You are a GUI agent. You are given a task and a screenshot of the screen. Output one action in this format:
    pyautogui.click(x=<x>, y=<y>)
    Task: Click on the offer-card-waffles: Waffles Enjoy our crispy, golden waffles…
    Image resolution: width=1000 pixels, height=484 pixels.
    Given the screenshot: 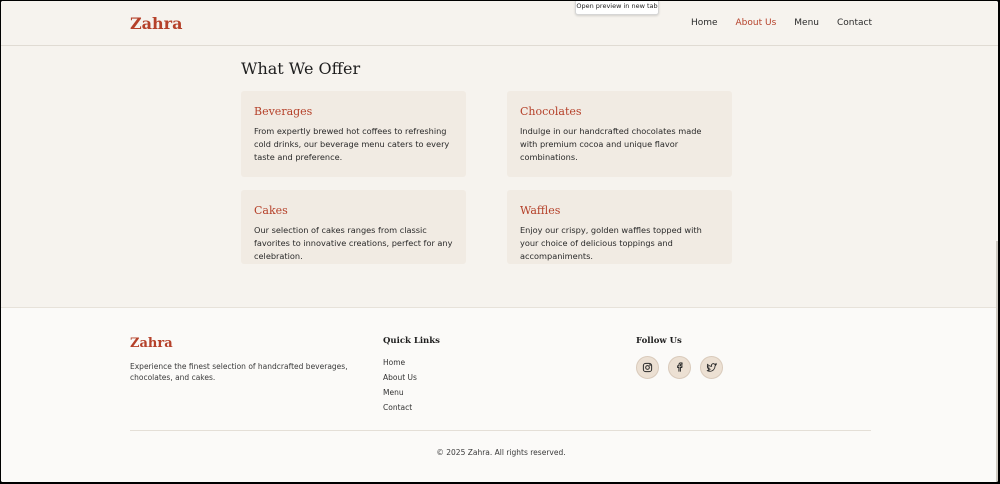 What is the action you would take?
    pyautogui.click(x=619, y=227)
    